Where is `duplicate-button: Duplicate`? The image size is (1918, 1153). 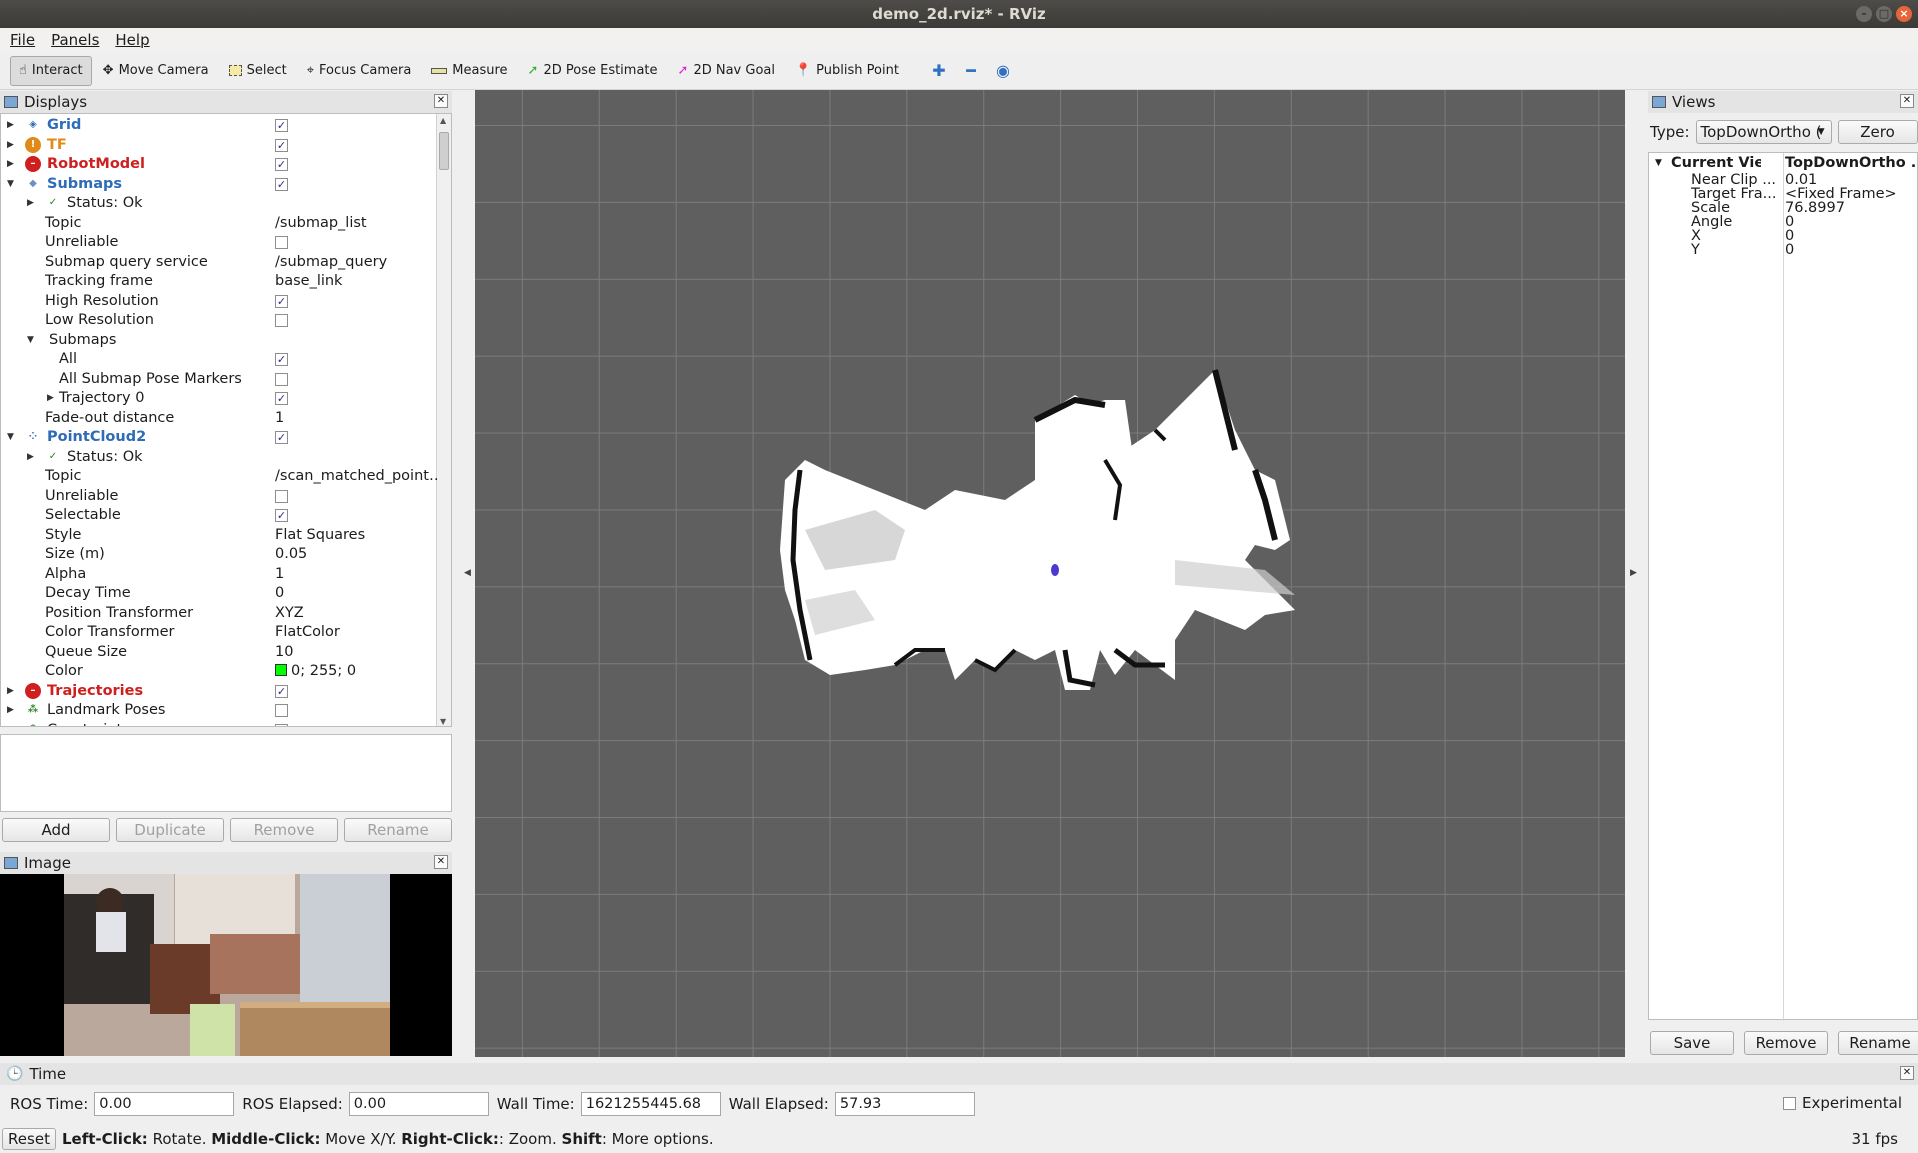 duplicate-button: Duplicate is located at coordinates (170, 830).